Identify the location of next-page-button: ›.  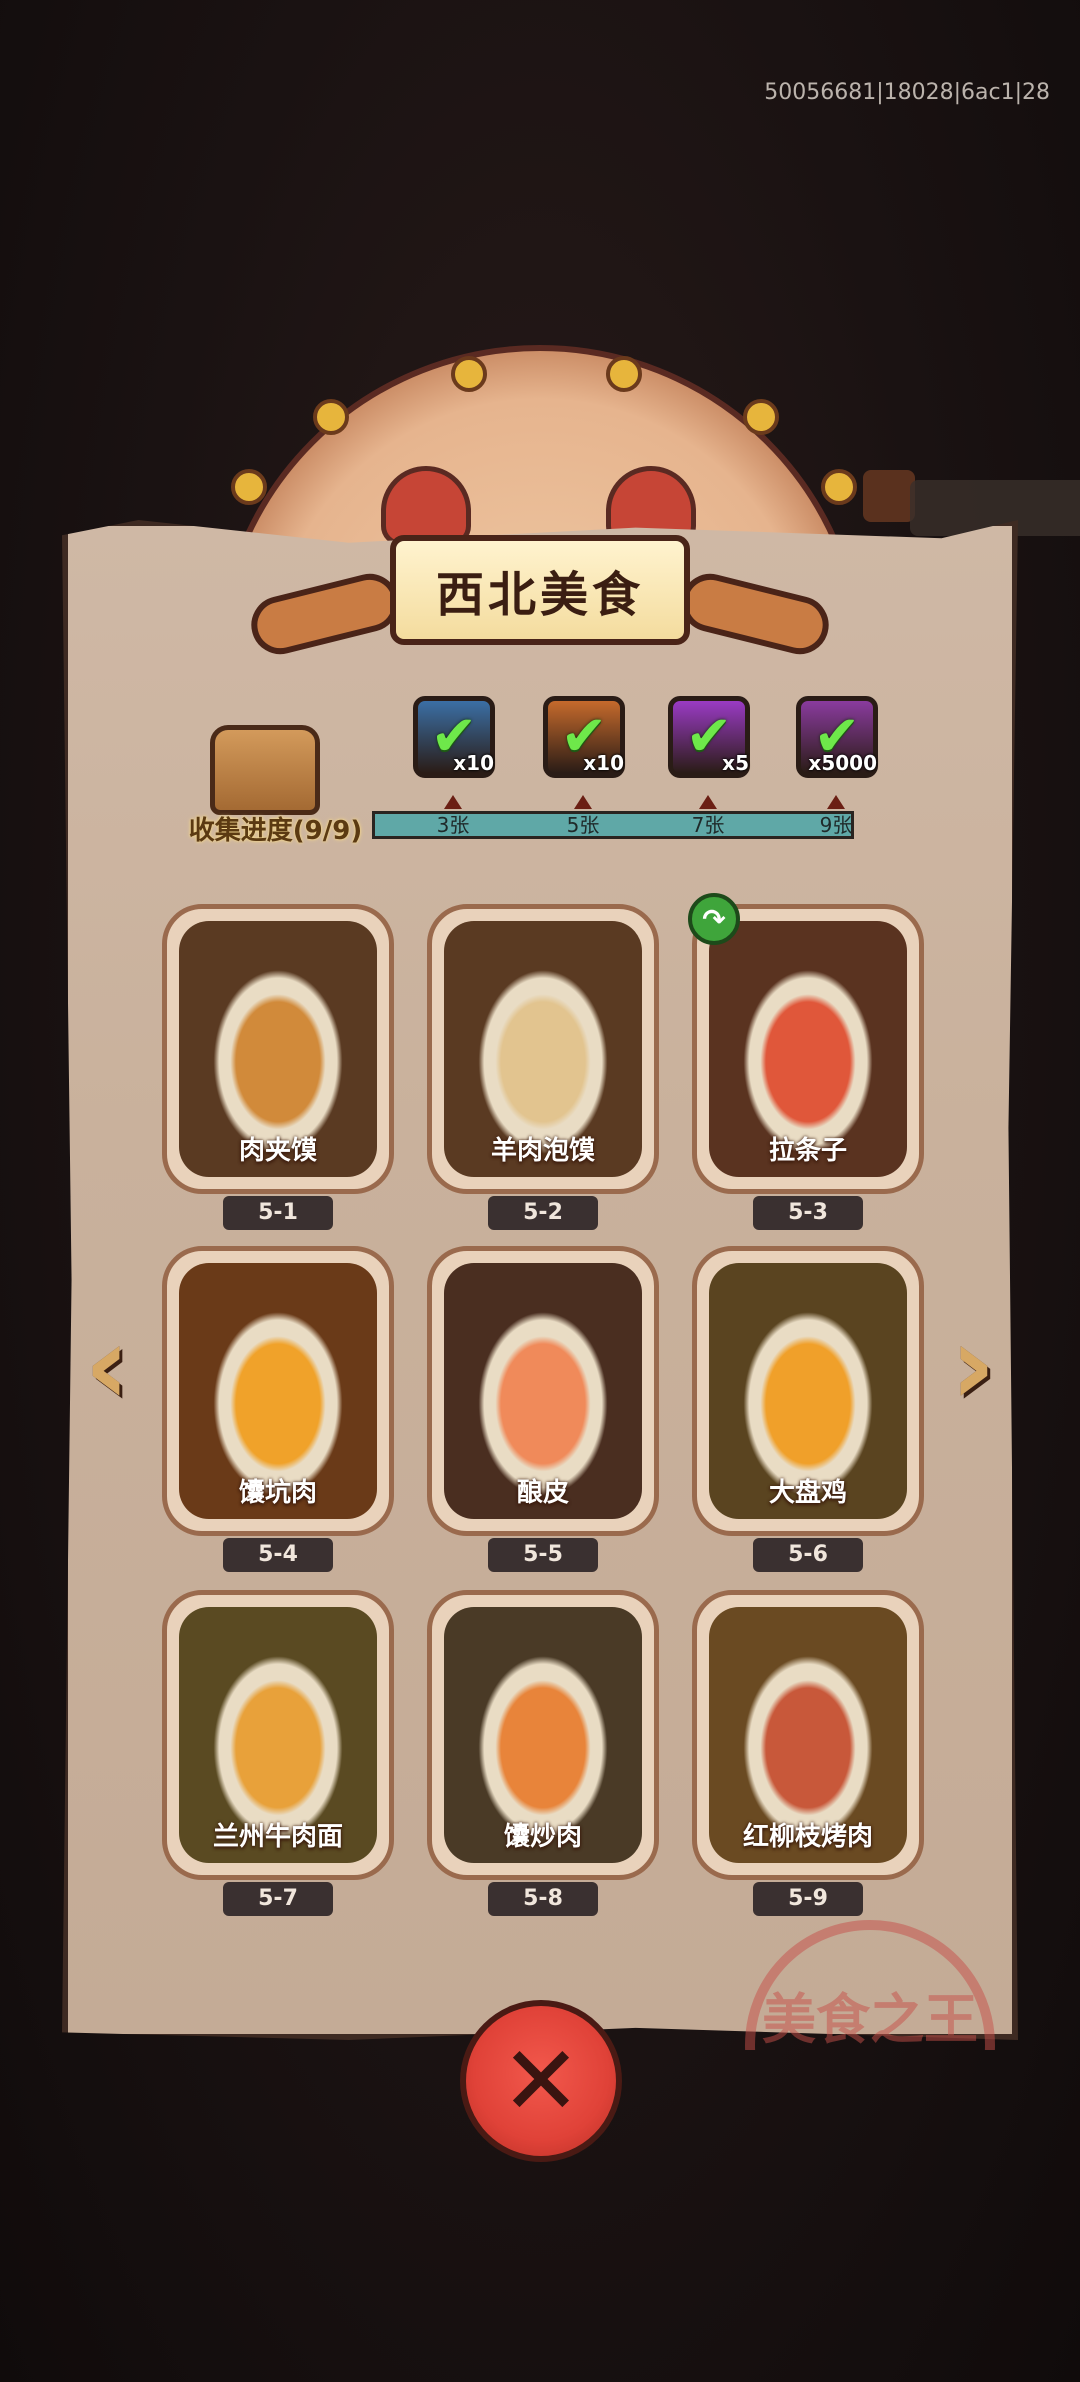
(973, 1365).